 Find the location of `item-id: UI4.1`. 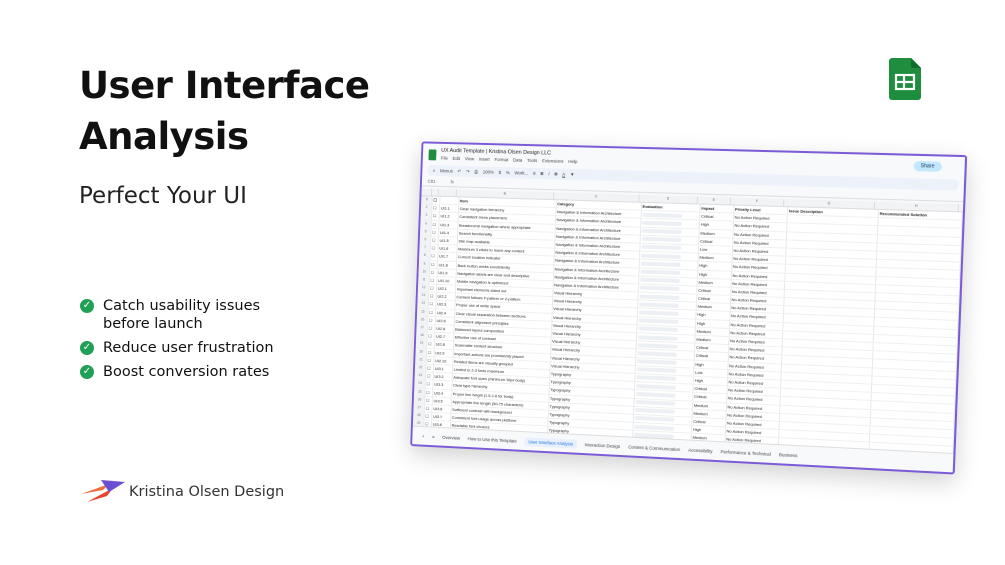

item-id: UI4.1 is located at coordinates (440, 448).